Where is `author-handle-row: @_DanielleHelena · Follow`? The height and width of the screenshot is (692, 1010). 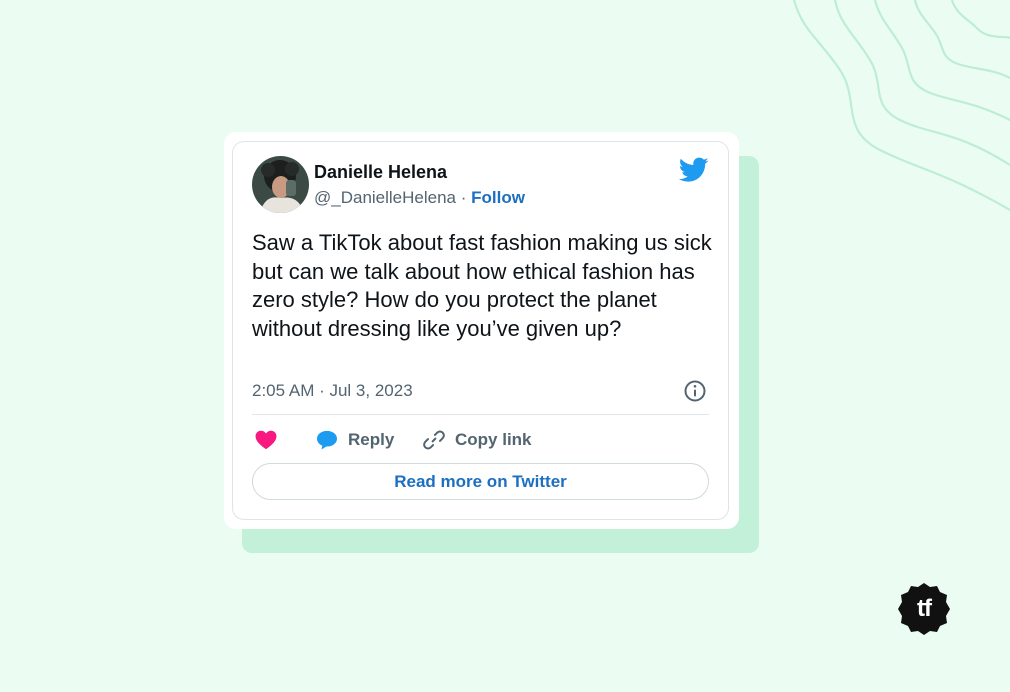 author-handle-row: @_DanielleHelena · Follow is located at coordinates (419, 198).